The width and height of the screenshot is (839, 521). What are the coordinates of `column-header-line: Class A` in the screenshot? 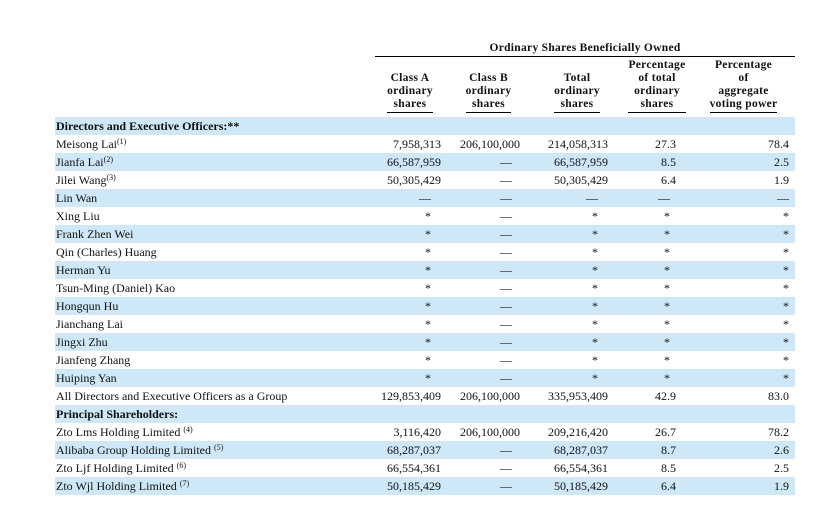 It's located at (410, 78).